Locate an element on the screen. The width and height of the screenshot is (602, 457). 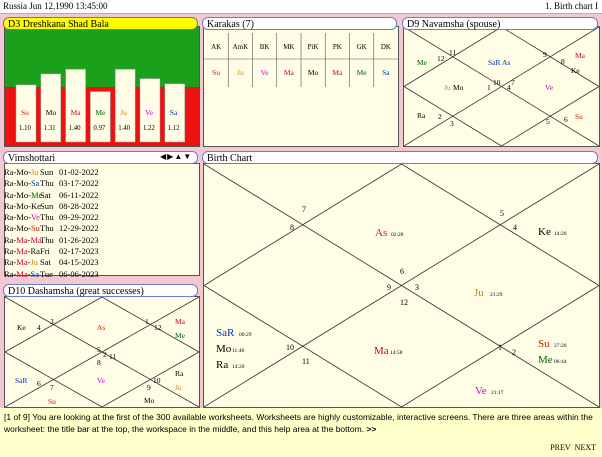
karakas-planet: Ma is located at coordinates (289, 72).